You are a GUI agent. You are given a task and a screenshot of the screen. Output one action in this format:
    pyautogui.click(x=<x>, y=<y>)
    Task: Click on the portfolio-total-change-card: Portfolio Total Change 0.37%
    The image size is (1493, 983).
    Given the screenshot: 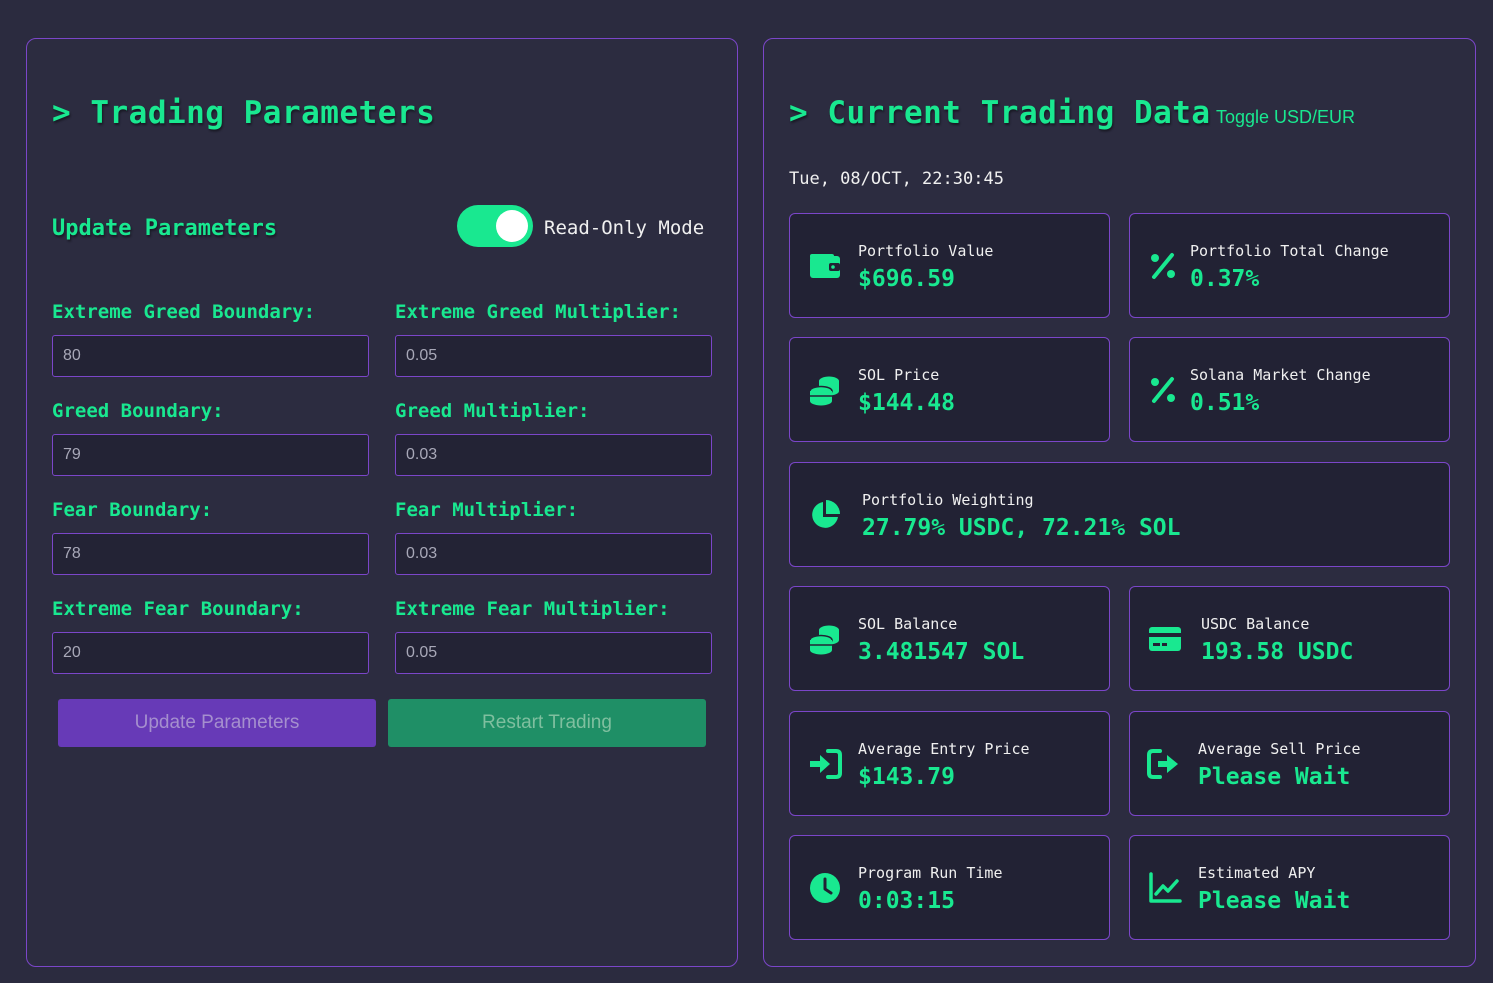 What is the action you would take?
    pyautogui.click(x=1289, y=265)
    